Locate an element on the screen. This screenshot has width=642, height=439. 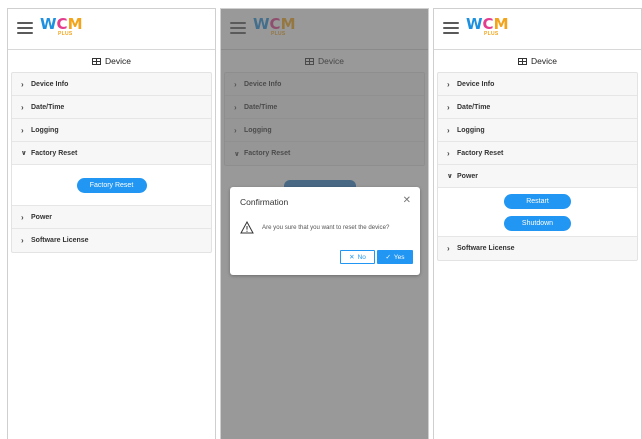
factory-reset-panel: Factory Reset is located at coordinates (111, 185).